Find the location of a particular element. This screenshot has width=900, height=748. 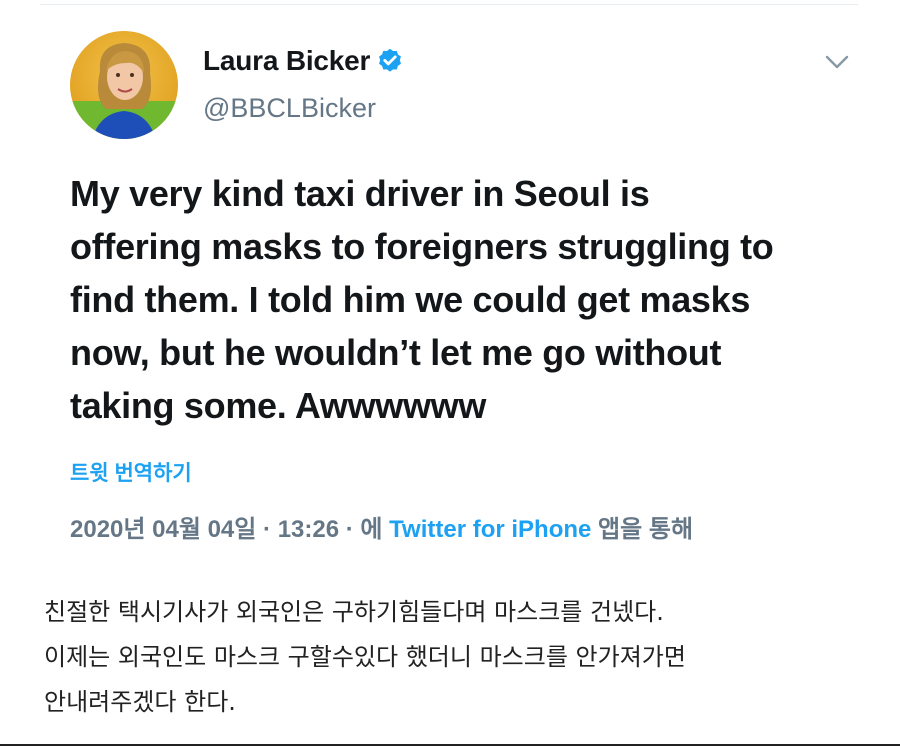

tweet-text-line: now, but he wouldn’t let me go without is located at coordinates (396, 352).